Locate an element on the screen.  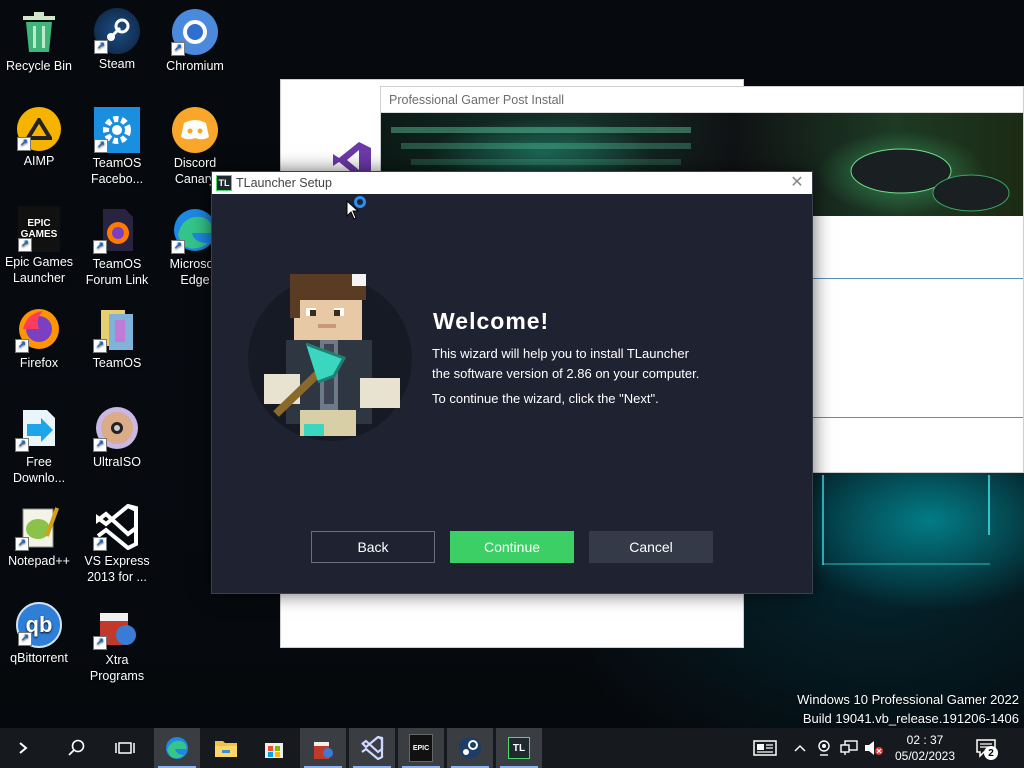
desktop-icon-label: qBittorrent is located at coordinates (39, 658).